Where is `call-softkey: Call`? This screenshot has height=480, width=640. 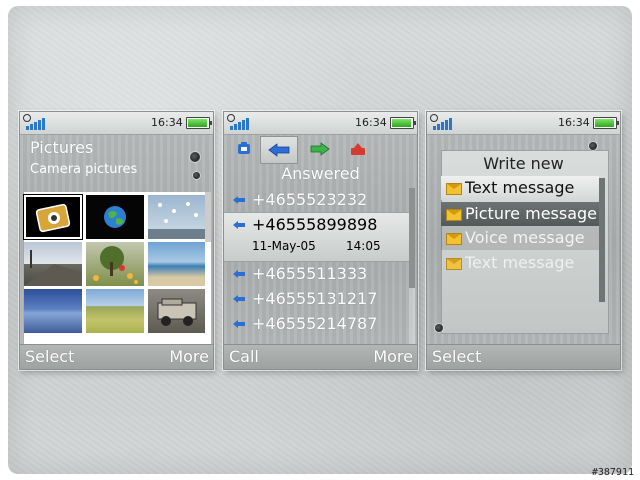 call-softkey: Call is located at coordinates (244, 356).